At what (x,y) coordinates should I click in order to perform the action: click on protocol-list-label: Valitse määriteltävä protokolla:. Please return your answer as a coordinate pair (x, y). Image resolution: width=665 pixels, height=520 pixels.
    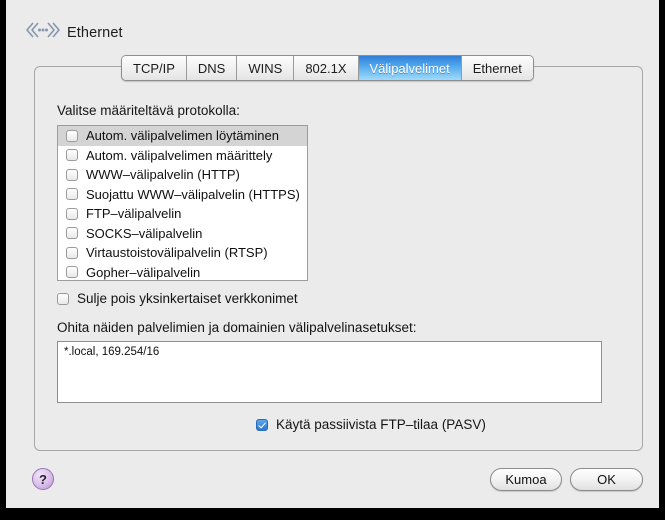
    Looking at the image, I should click on (148, 110).